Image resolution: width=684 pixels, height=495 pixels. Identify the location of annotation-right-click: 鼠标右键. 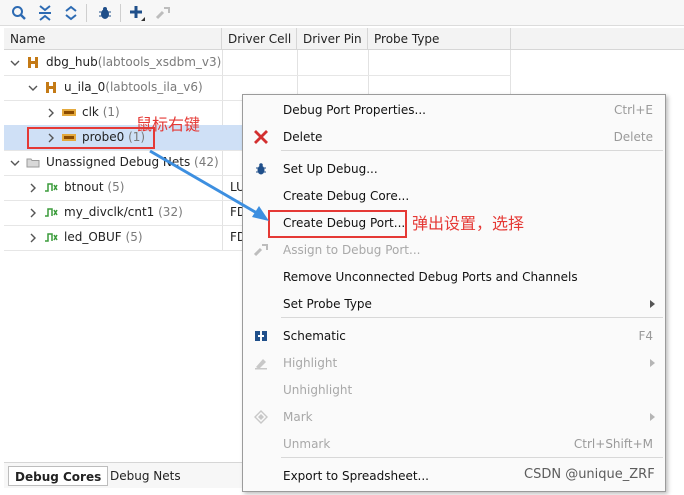
(168, 124).